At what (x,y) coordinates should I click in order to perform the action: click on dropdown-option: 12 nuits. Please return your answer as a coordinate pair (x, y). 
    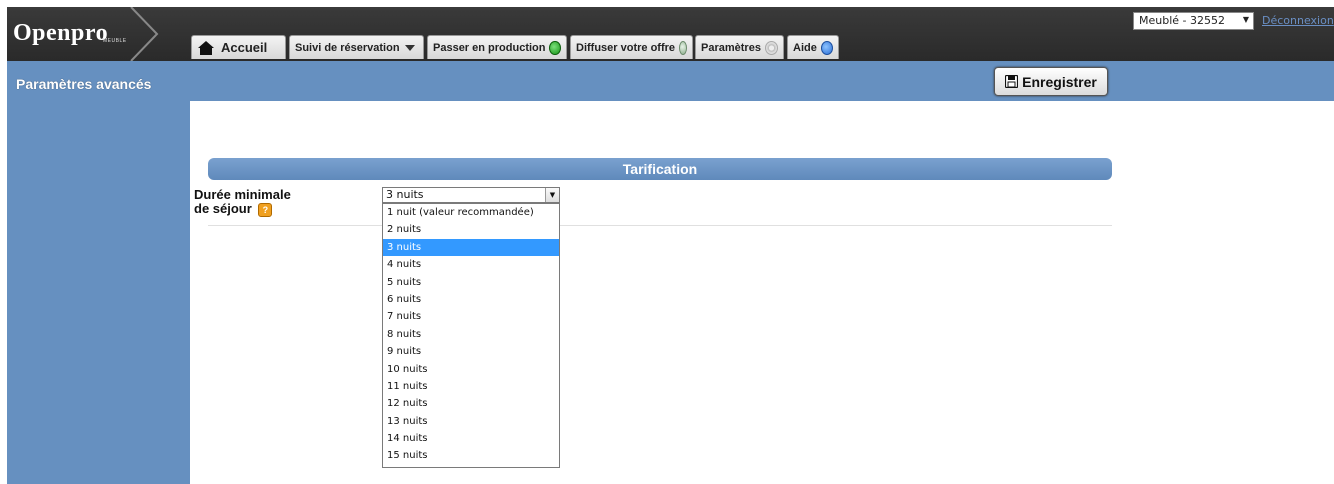
    Looking at the image, I should click on (471, 403).